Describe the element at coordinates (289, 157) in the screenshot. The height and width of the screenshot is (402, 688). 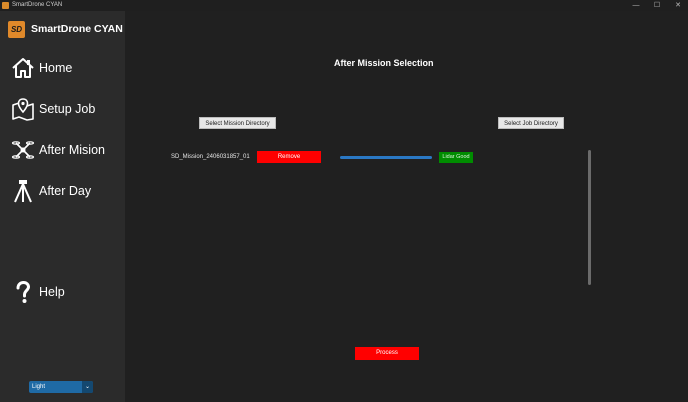
I see `remove-button: Remove` at that location.